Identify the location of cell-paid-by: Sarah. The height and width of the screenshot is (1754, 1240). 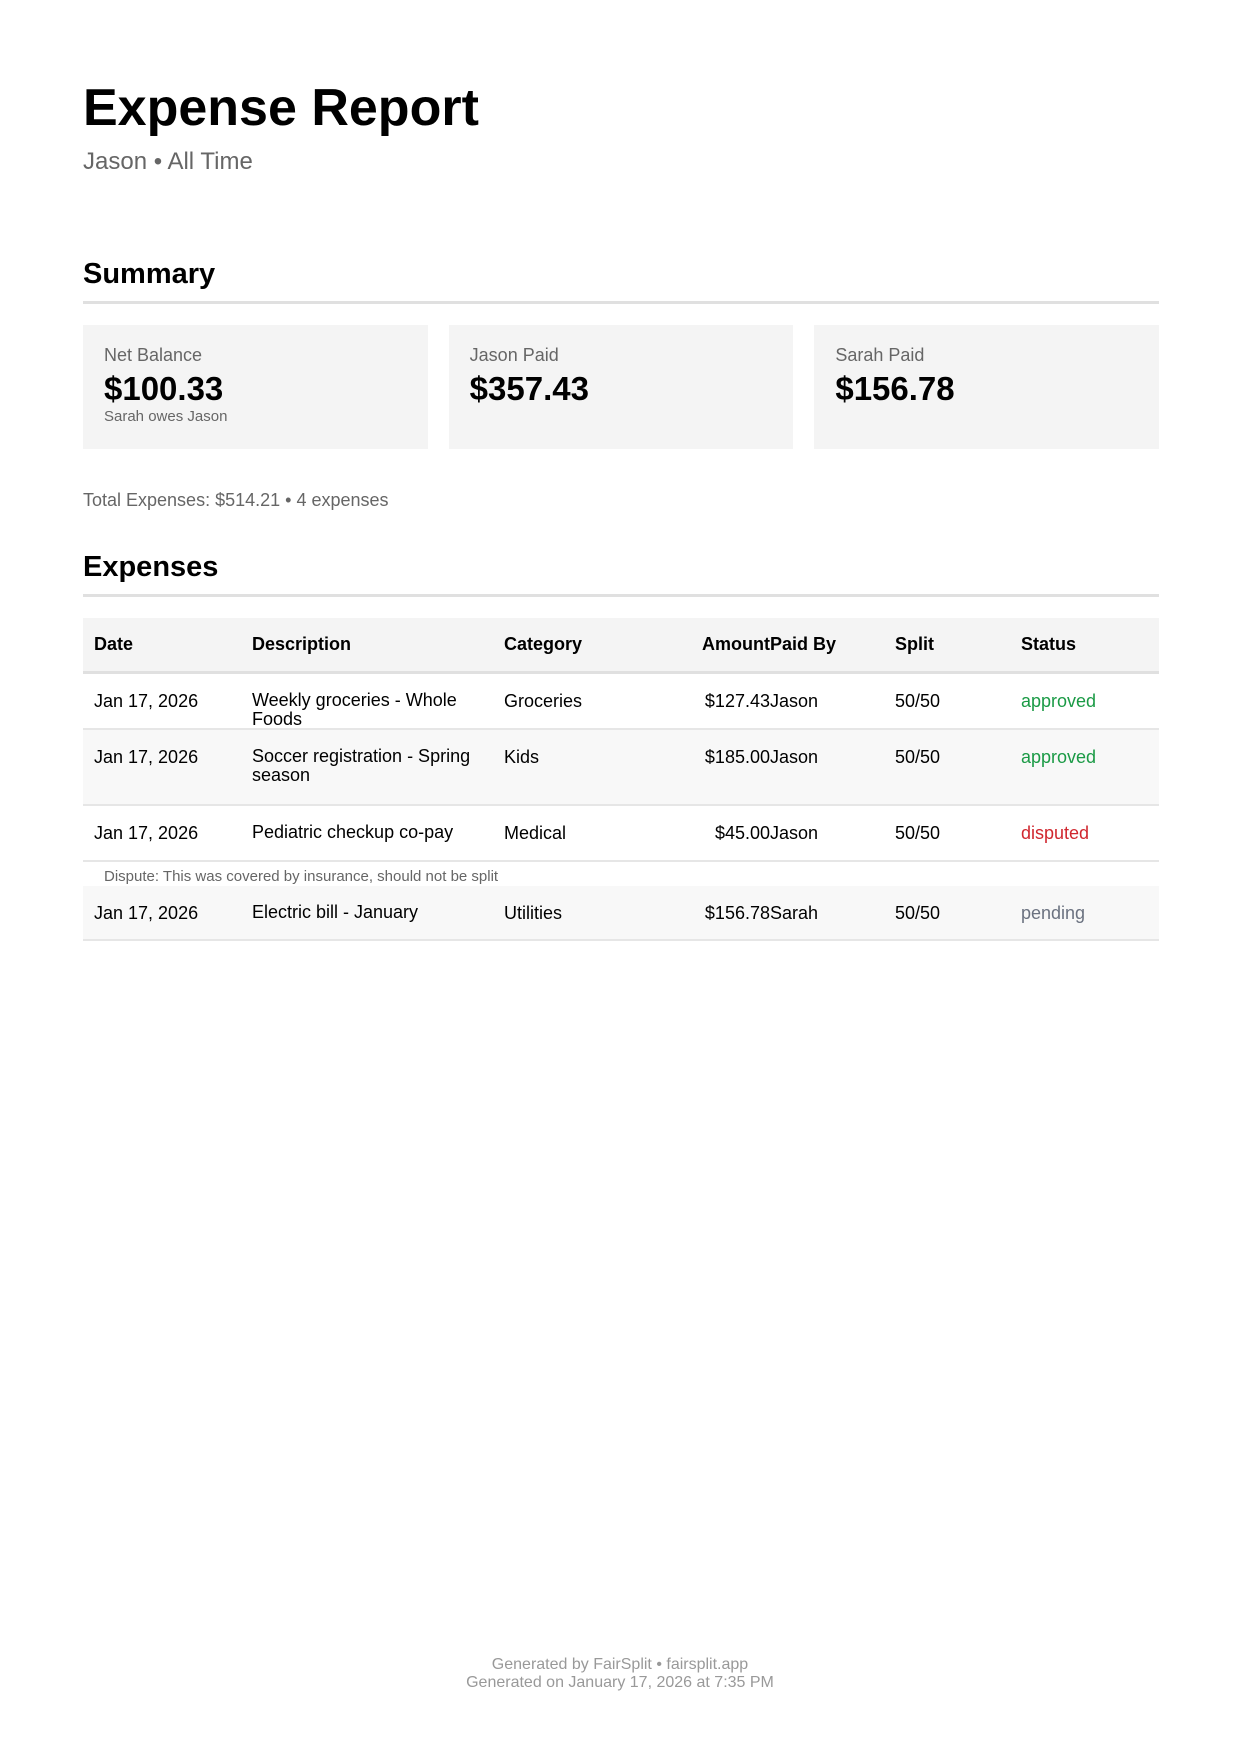
(794, 913).